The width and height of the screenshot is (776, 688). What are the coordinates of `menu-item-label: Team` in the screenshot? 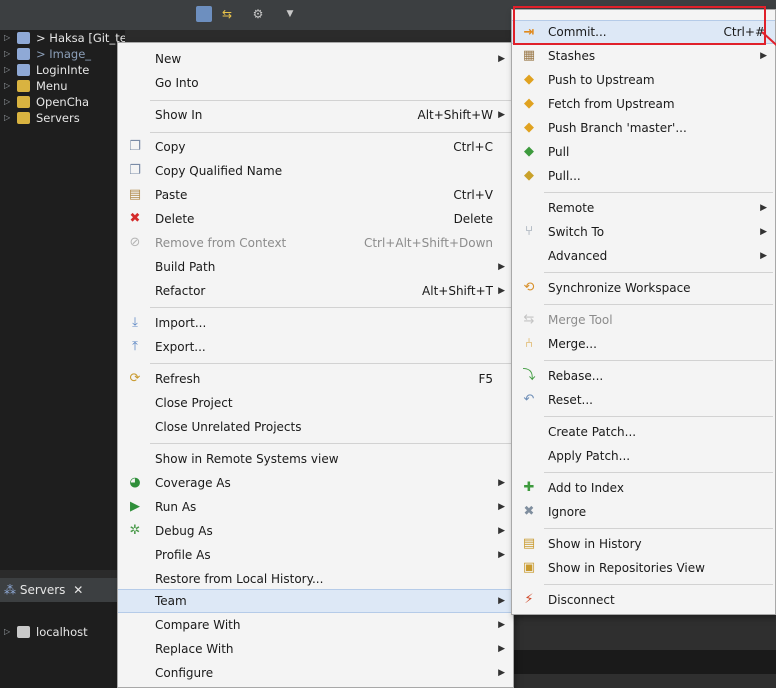 It's located at (171, 601).